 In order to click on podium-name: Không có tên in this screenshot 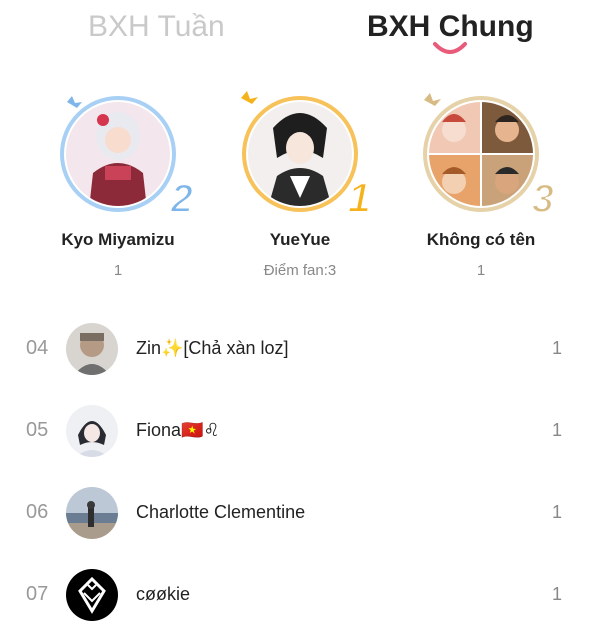, I will do `click(481, 239)`.